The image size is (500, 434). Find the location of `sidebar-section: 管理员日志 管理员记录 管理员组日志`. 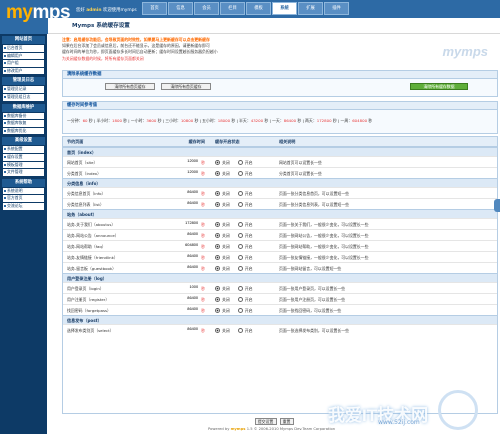

sidebar-section: 管理员日志 管理员记录 管理员组日志 is located at coordinates (23, 89).